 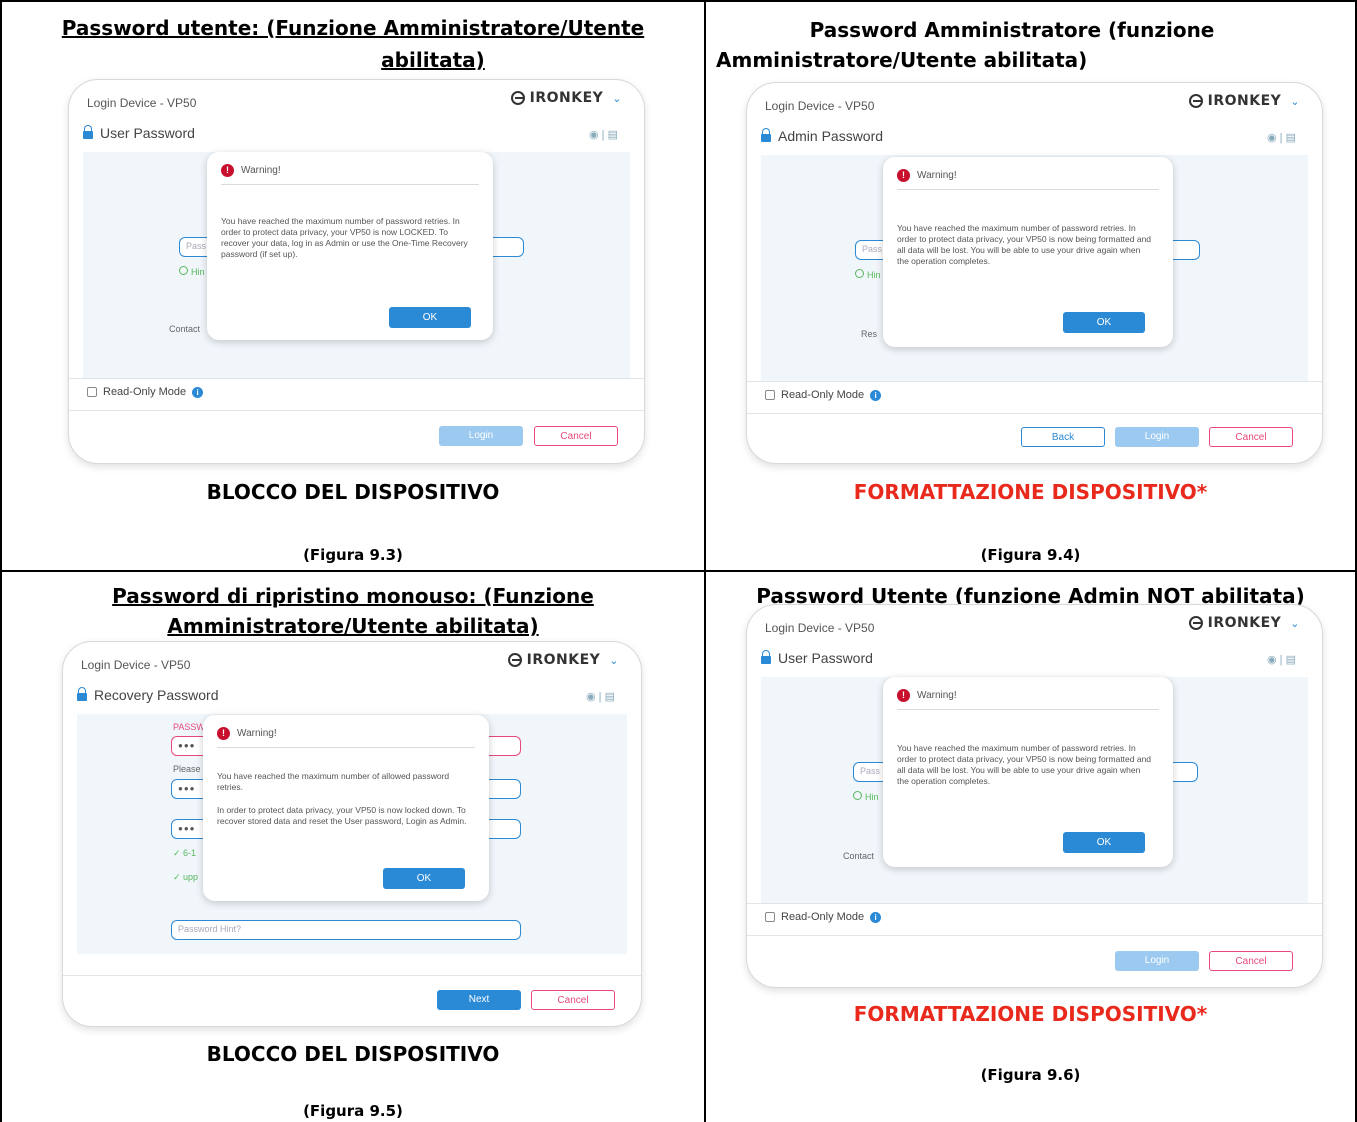 What do you see at coordinates (1012, 30) in the screenshot?
I see `cell-title-line-1: Password Amministratore (funzione` at bounding box center [1012, 30].